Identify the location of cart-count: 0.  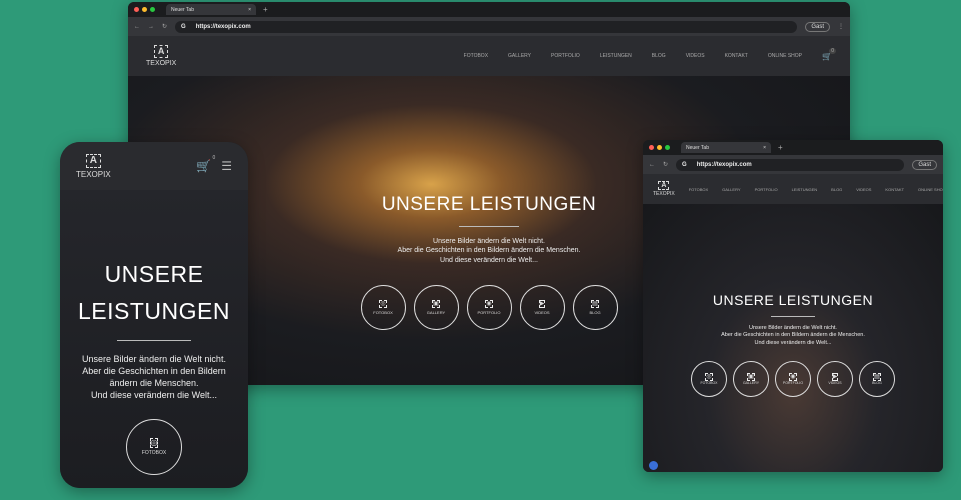
(214, 158).